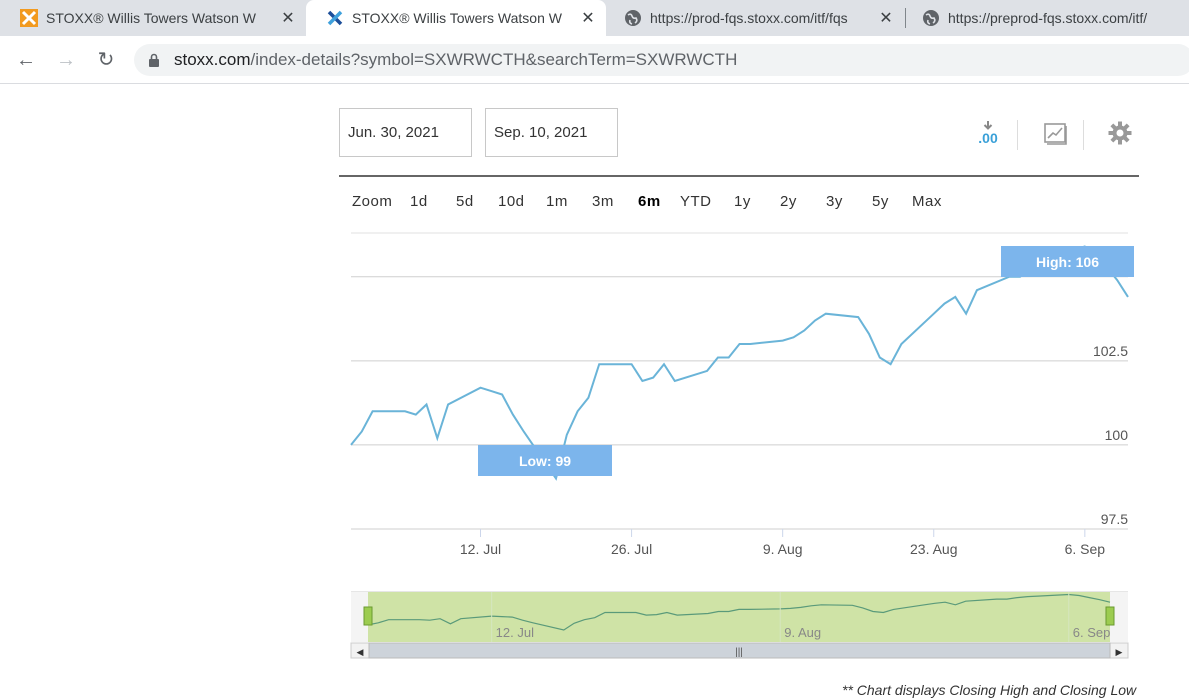 The height and width of the screenshot is (700, 1189). I want to click on low-flag: Low: 99, so click(545, 460).